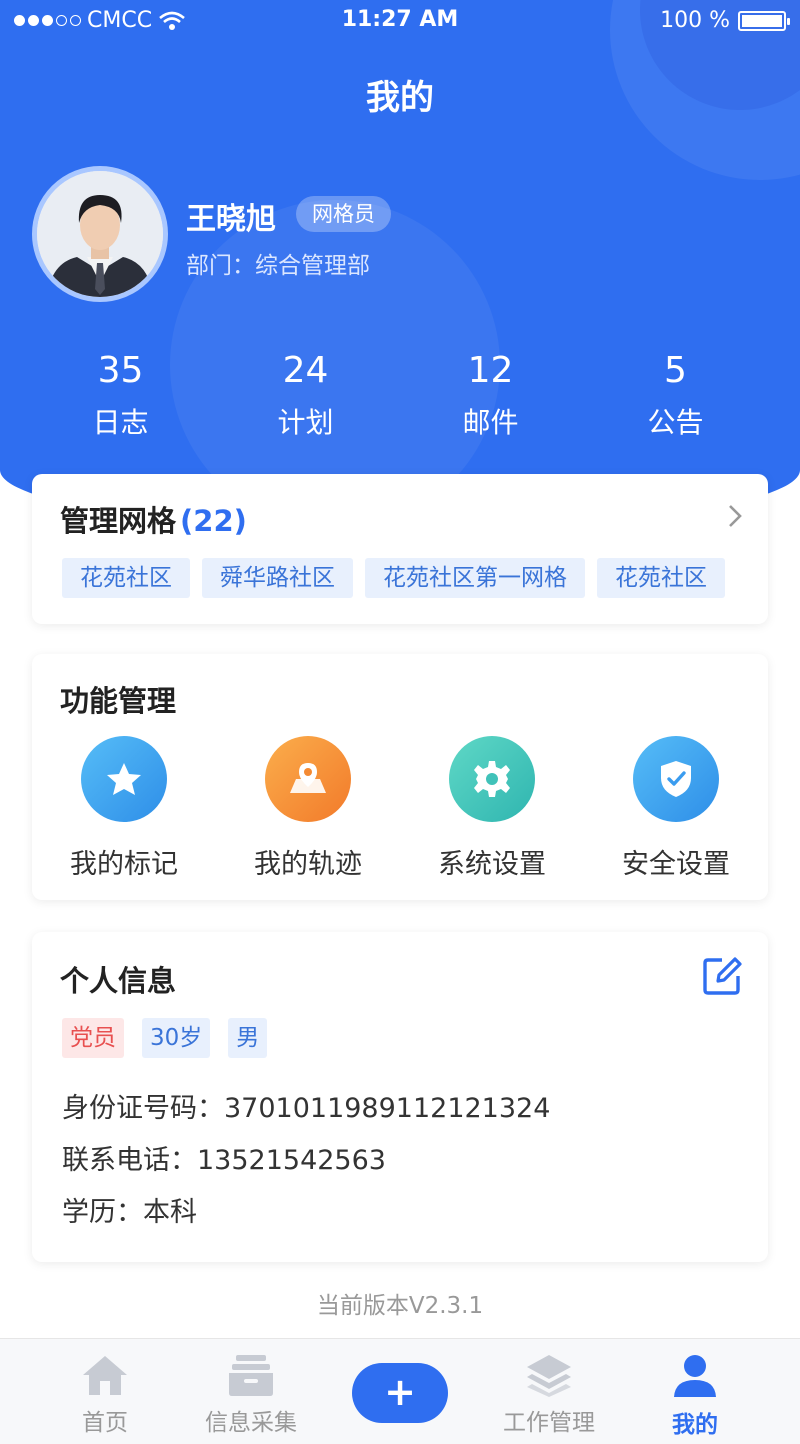 This screenshot has width=800, height=1444. Describe the element at coordinates (695, 1376) in the screenshot. I see `user-icon` at that location.